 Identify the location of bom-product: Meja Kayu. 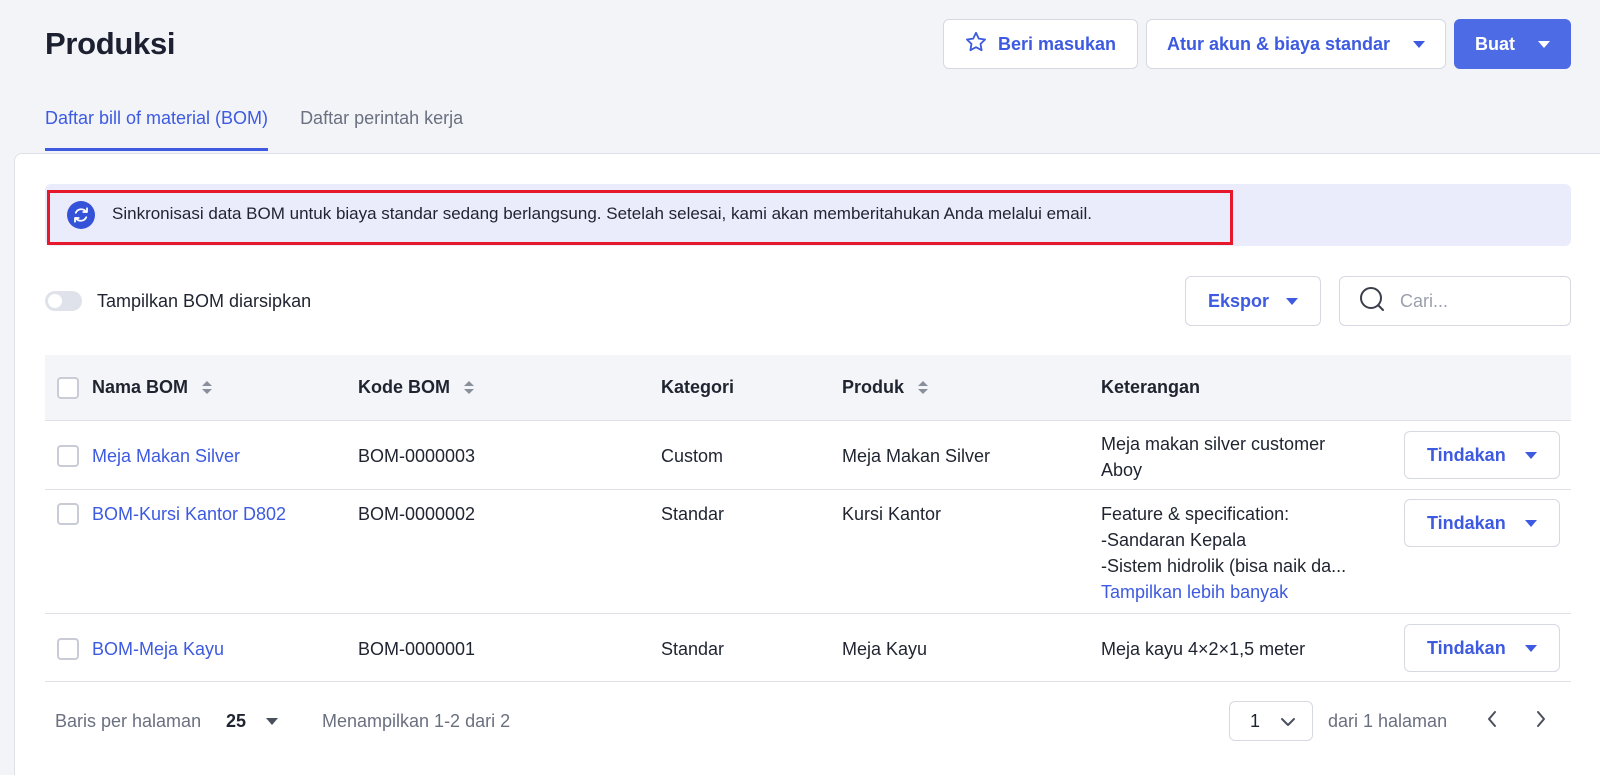
(885, 649).